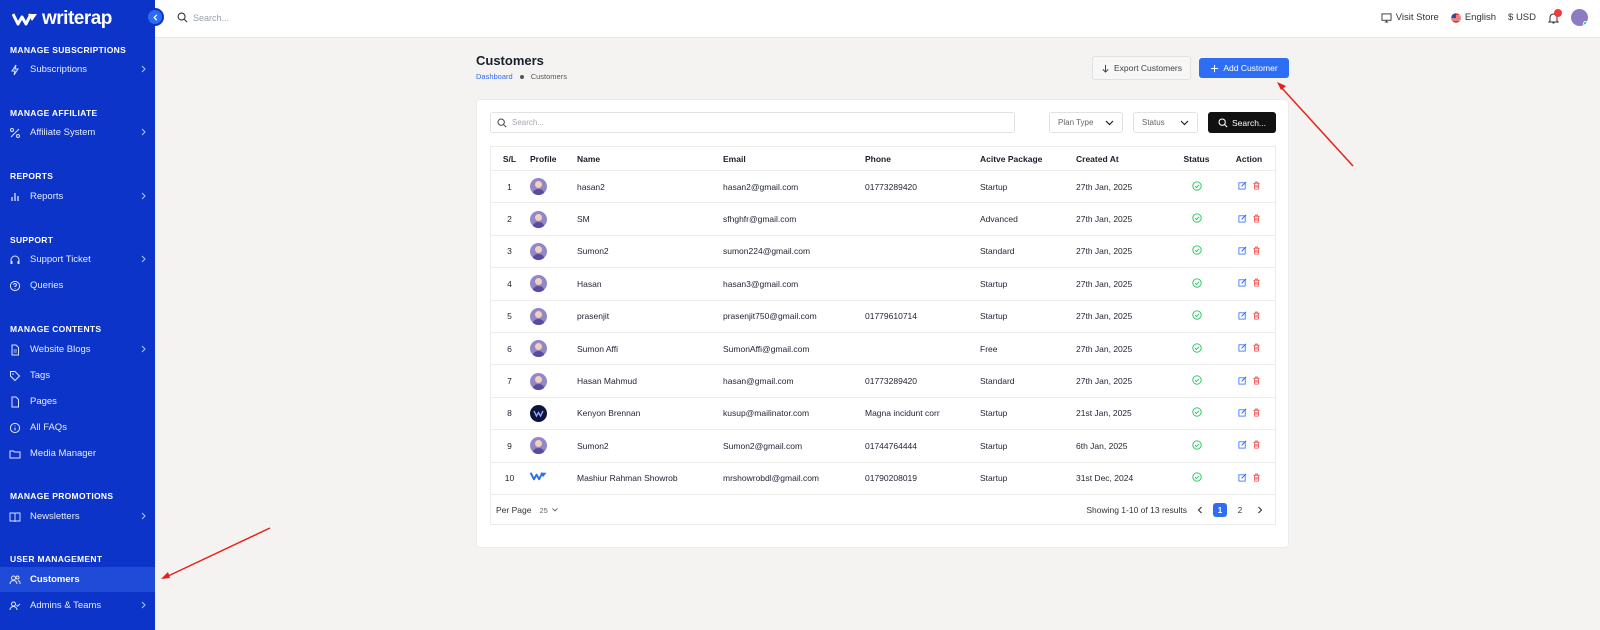 The height and width of the screenshot is (630, 1600). What do you see at coordinates (60, 349) in the screenshot?
I see `sidebar-item-label: Website Blogs` at bounding box center [60, 349].